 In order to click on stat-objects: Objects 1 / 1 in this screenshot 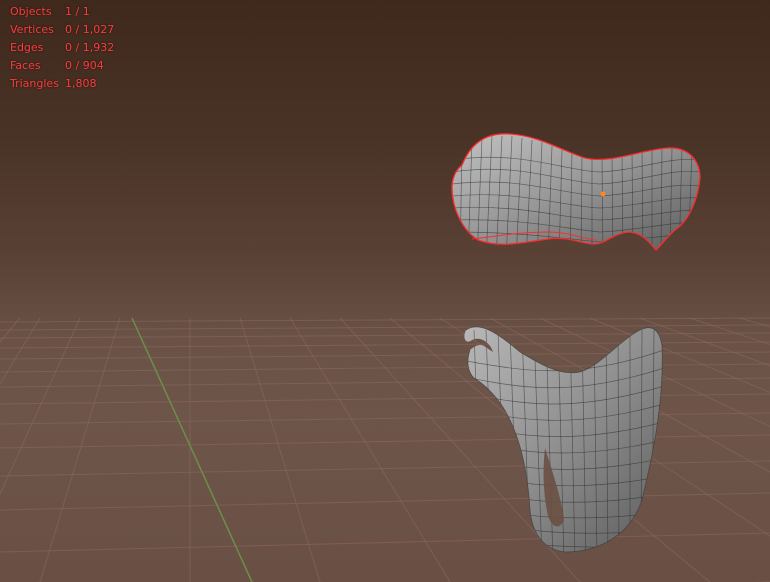, I will do `click(62, 12)`.